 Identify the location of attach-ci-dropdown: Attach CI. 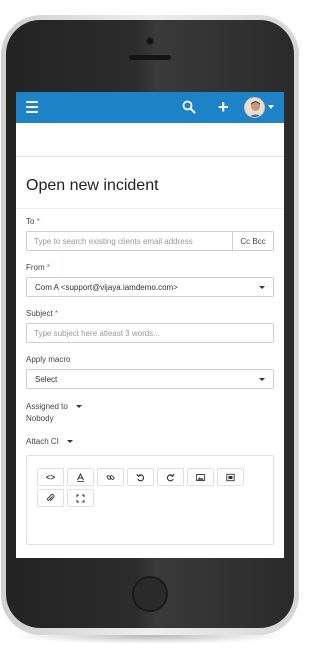
(150, 441).